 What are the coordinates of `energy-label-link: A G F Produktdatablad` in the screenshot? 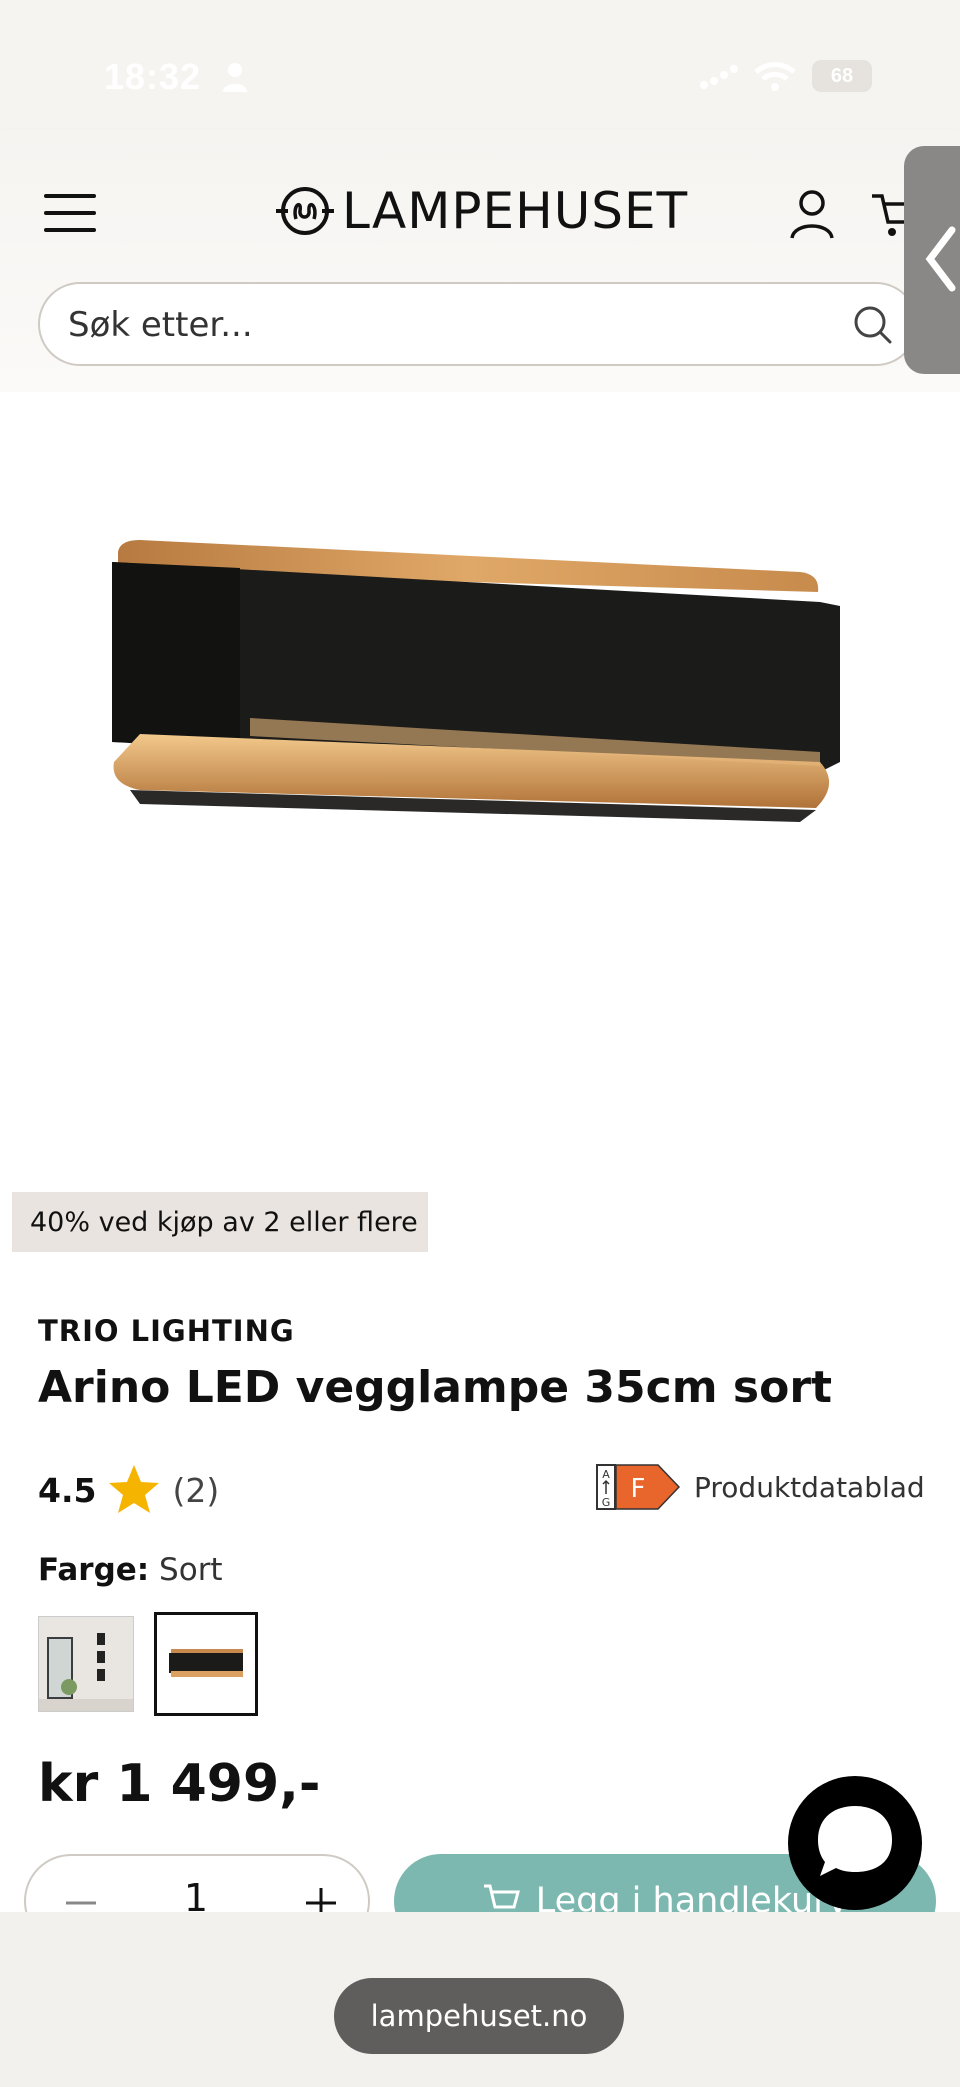 It's located at (760, 1487).